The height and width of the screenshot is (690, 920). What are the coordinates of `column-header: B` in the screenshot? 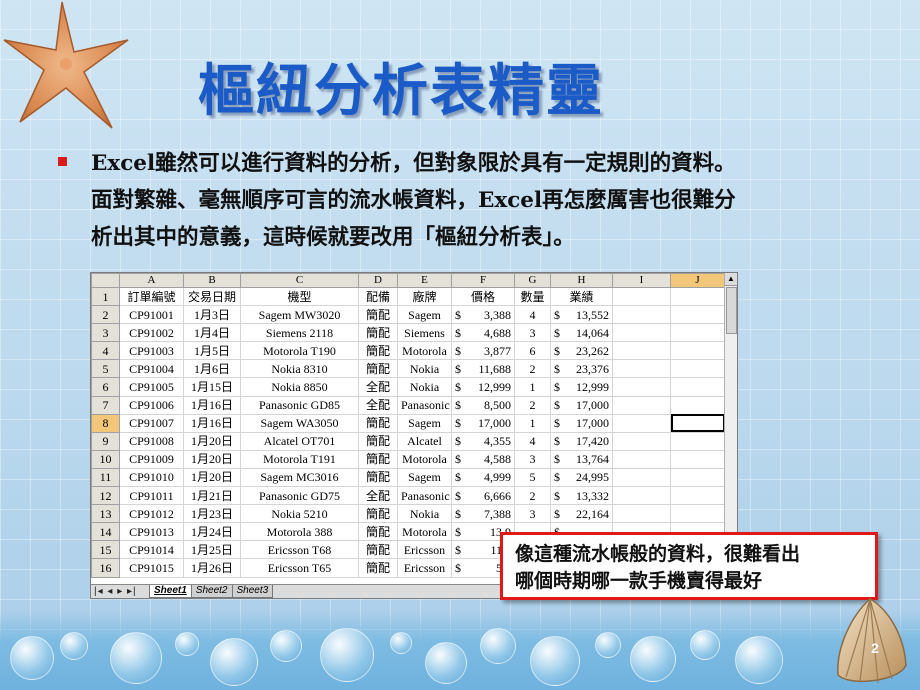 It's located at (212, 280).